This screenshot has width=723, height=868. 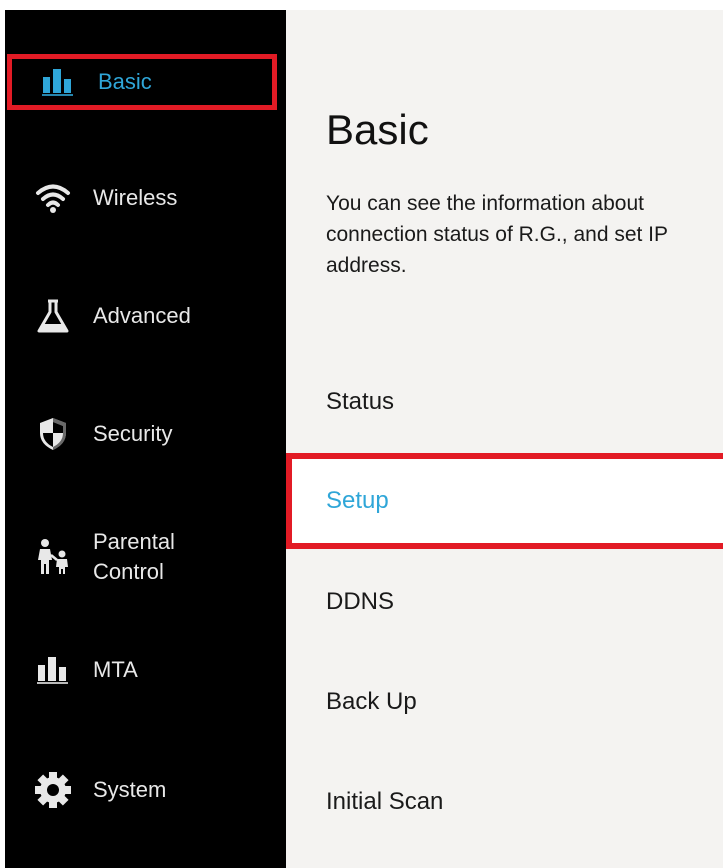 I want to click on sidebar-item-wireless: Wireless, so click(x=145, y=198).